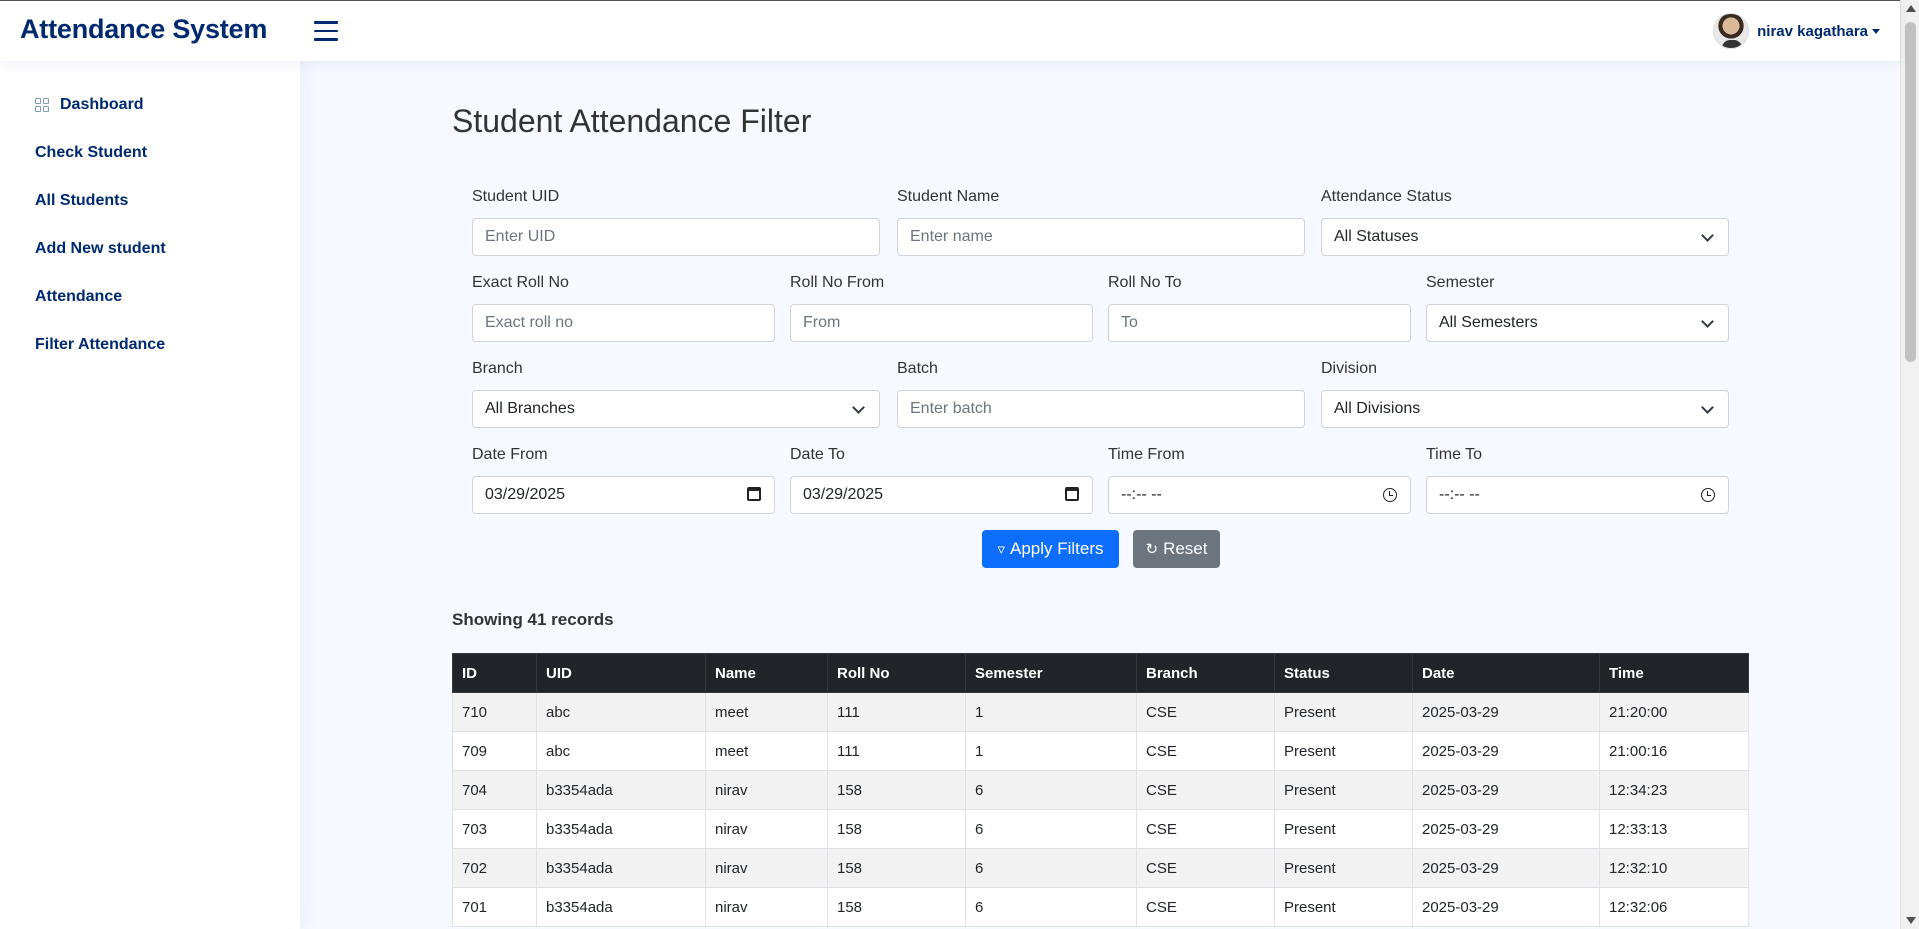 The image size is (1919, 929). I want to click on column-header: ID, so click(494, 673).